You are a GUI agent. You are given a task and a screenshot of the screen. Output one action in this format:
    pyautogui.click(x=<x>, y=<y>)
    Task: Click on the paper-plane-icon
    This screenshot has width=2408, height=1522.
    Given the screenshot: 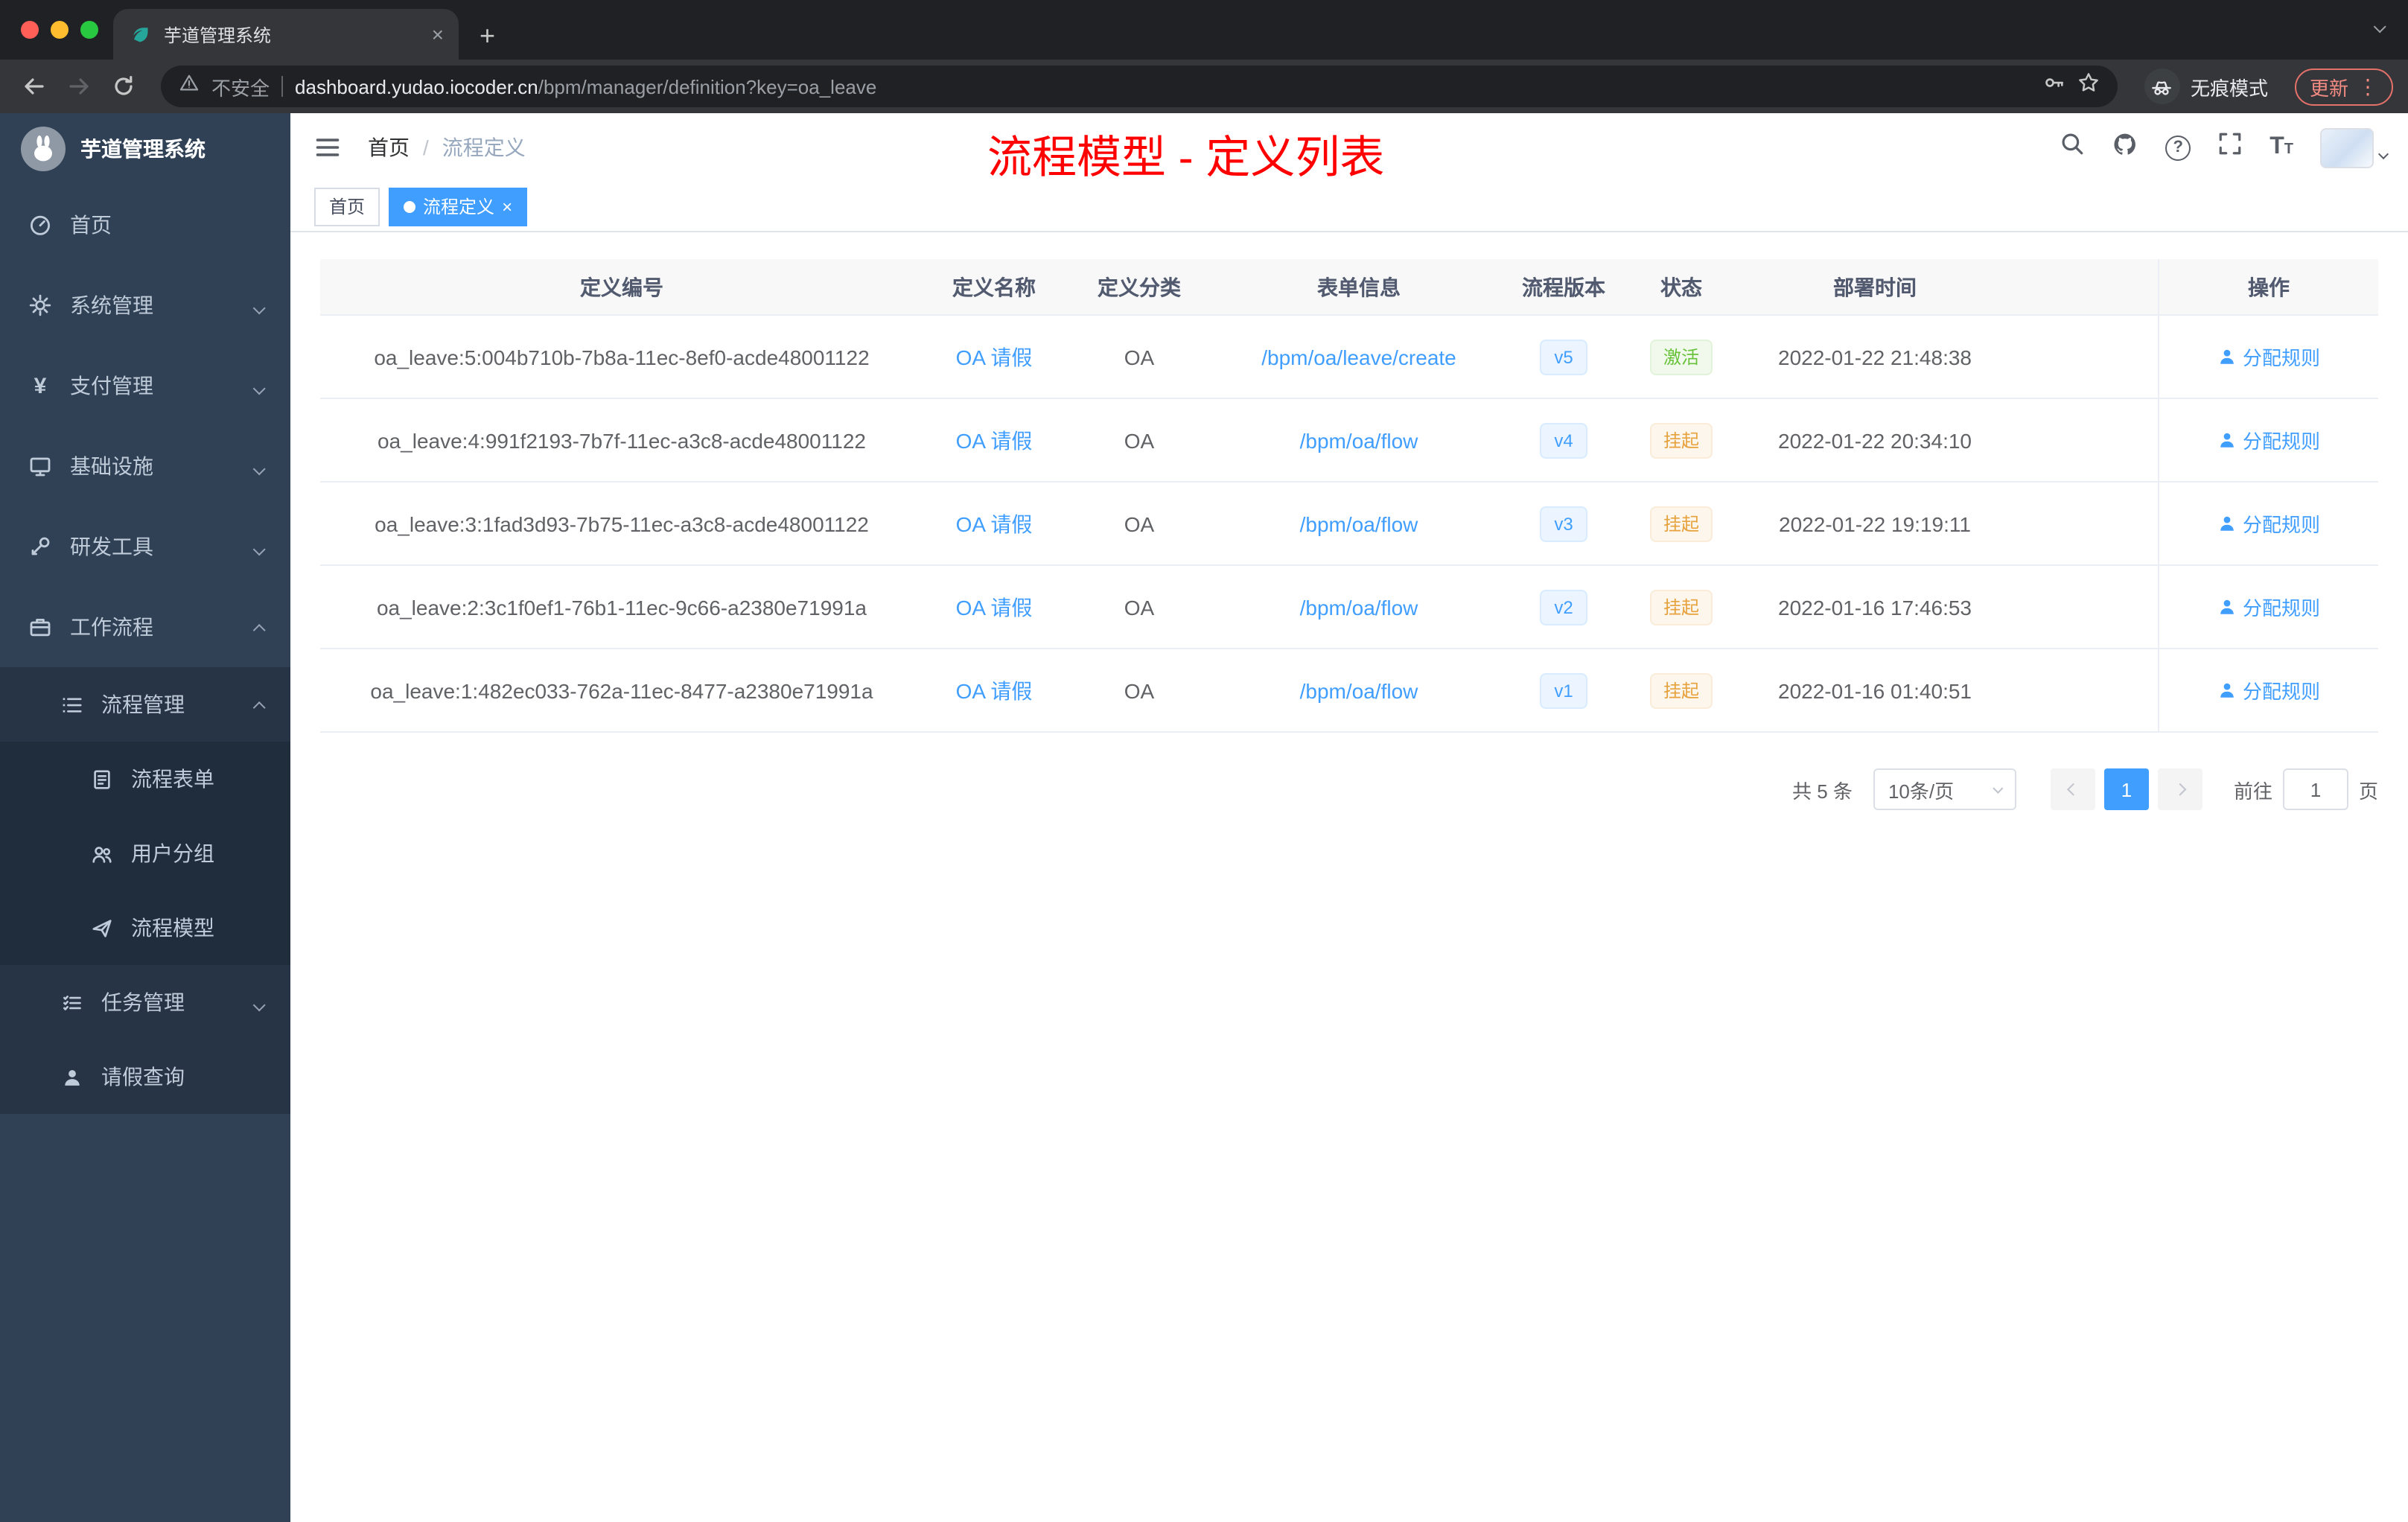 What is the action you would take?
    pyautogui.click(x=101, y=928)
    